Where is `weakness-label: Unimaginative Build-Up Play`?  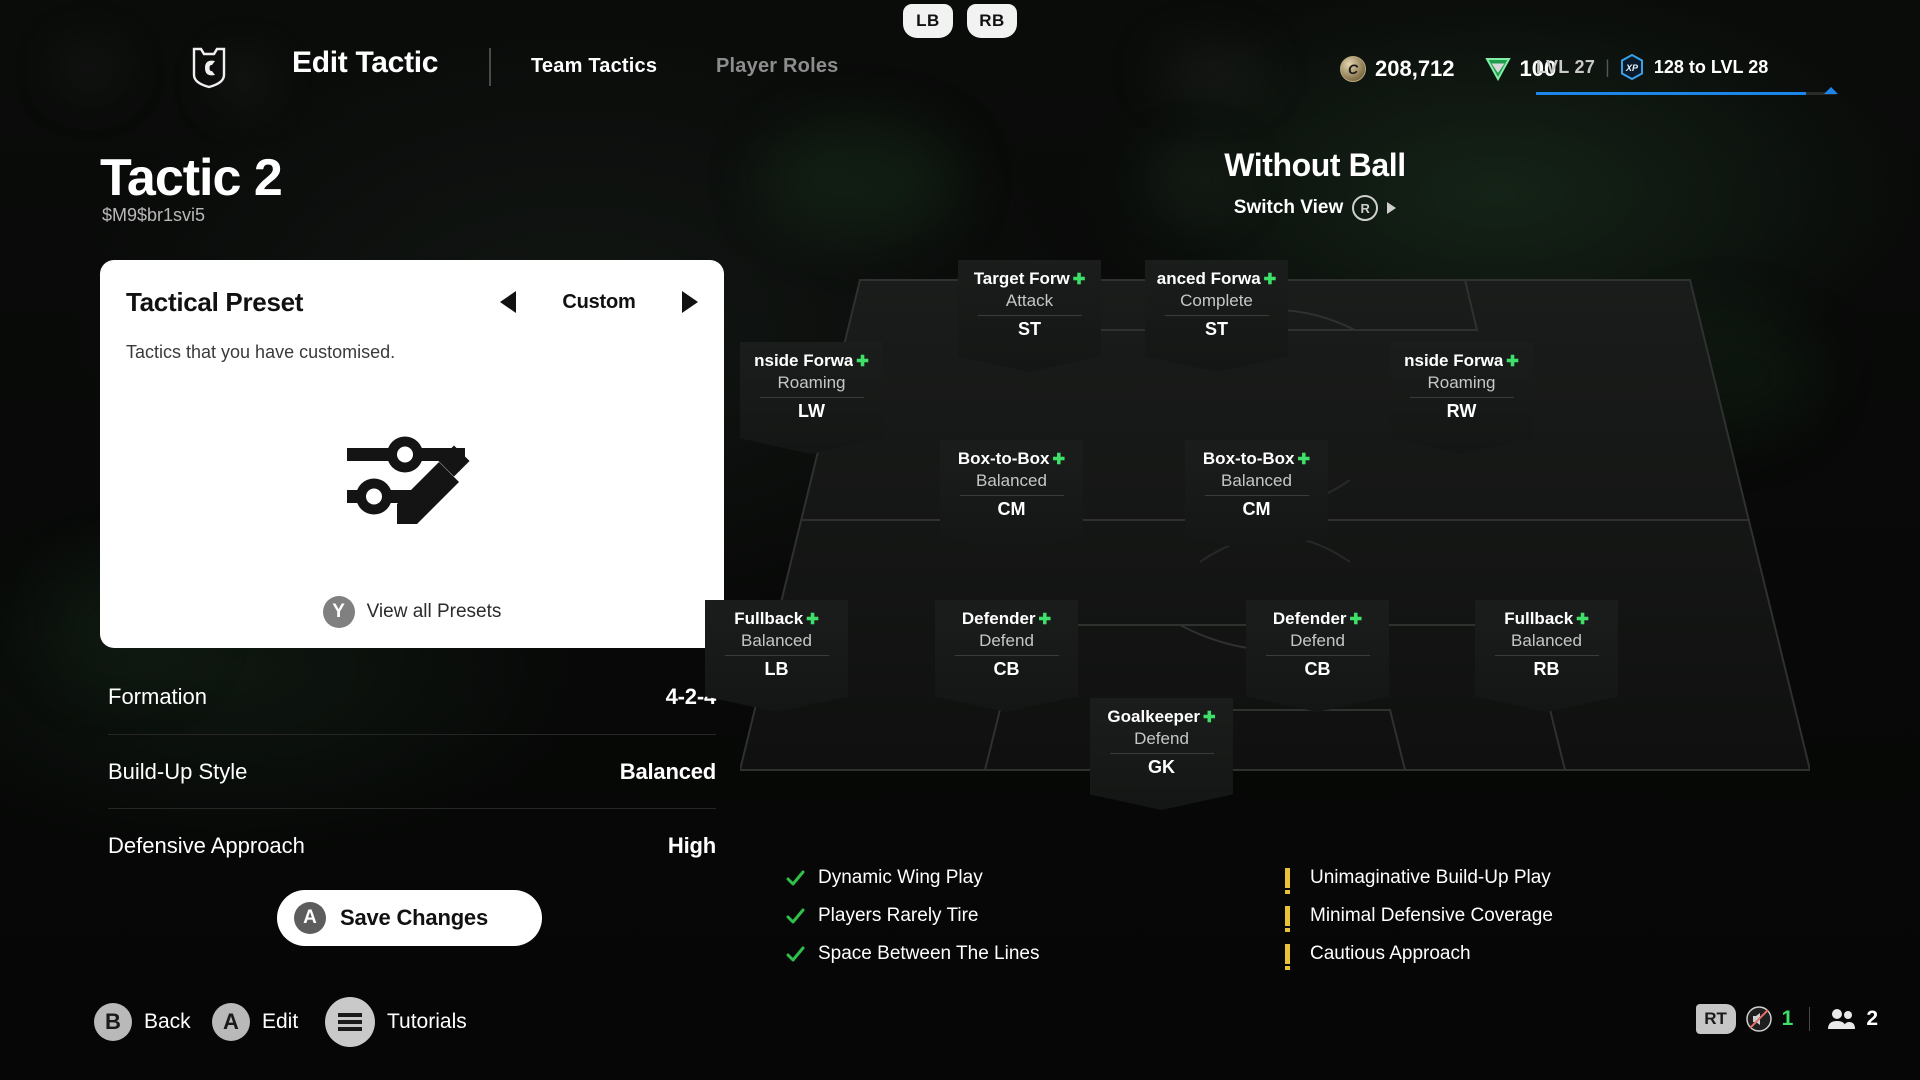
weakness-label: Unimaginative Build-Up Play is located at coordinates (1430, 877).